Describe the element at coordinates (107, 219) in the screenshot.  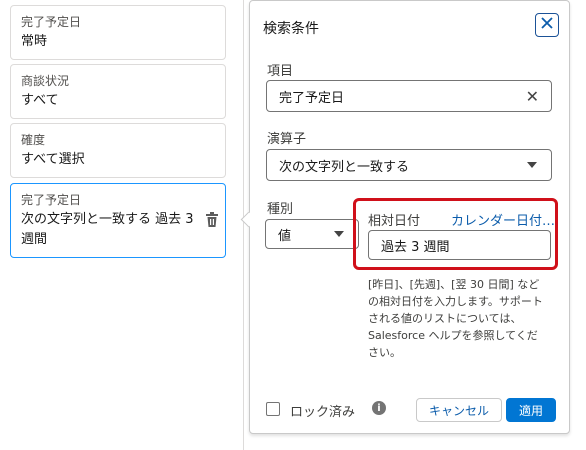
I see `filter-value-line1: 次の文字列と一致する 過去 3` at that location.